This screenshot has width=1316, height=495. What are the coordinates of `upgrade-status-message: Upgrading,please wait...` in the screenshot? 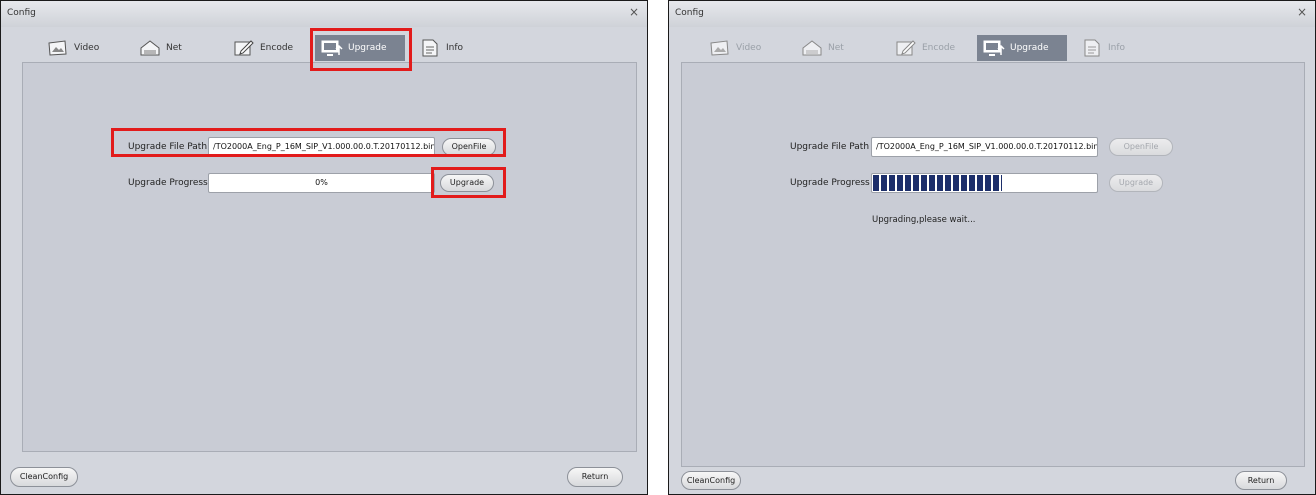 It's located at (924, 220).